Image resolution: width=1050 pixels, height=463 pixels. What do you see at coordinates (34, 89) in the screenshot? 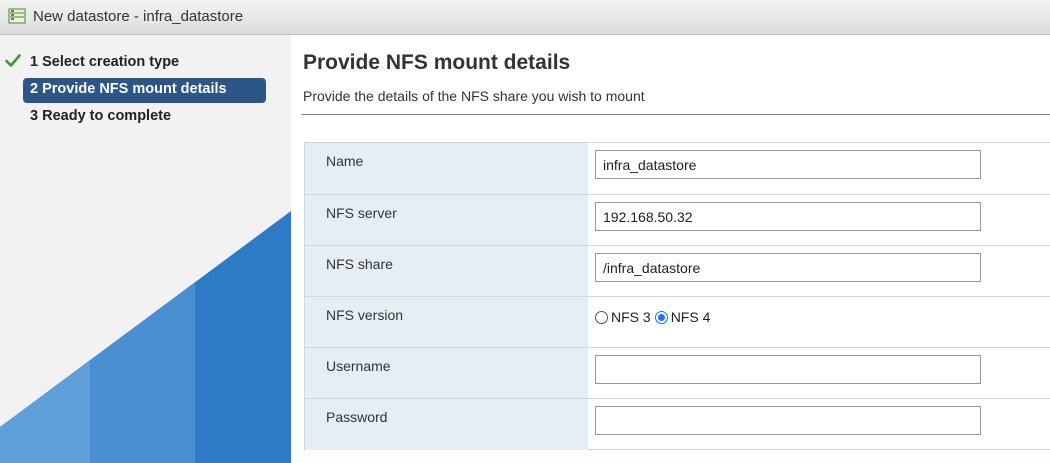
I see `step-number: 2` at bounding box center [34, 89].